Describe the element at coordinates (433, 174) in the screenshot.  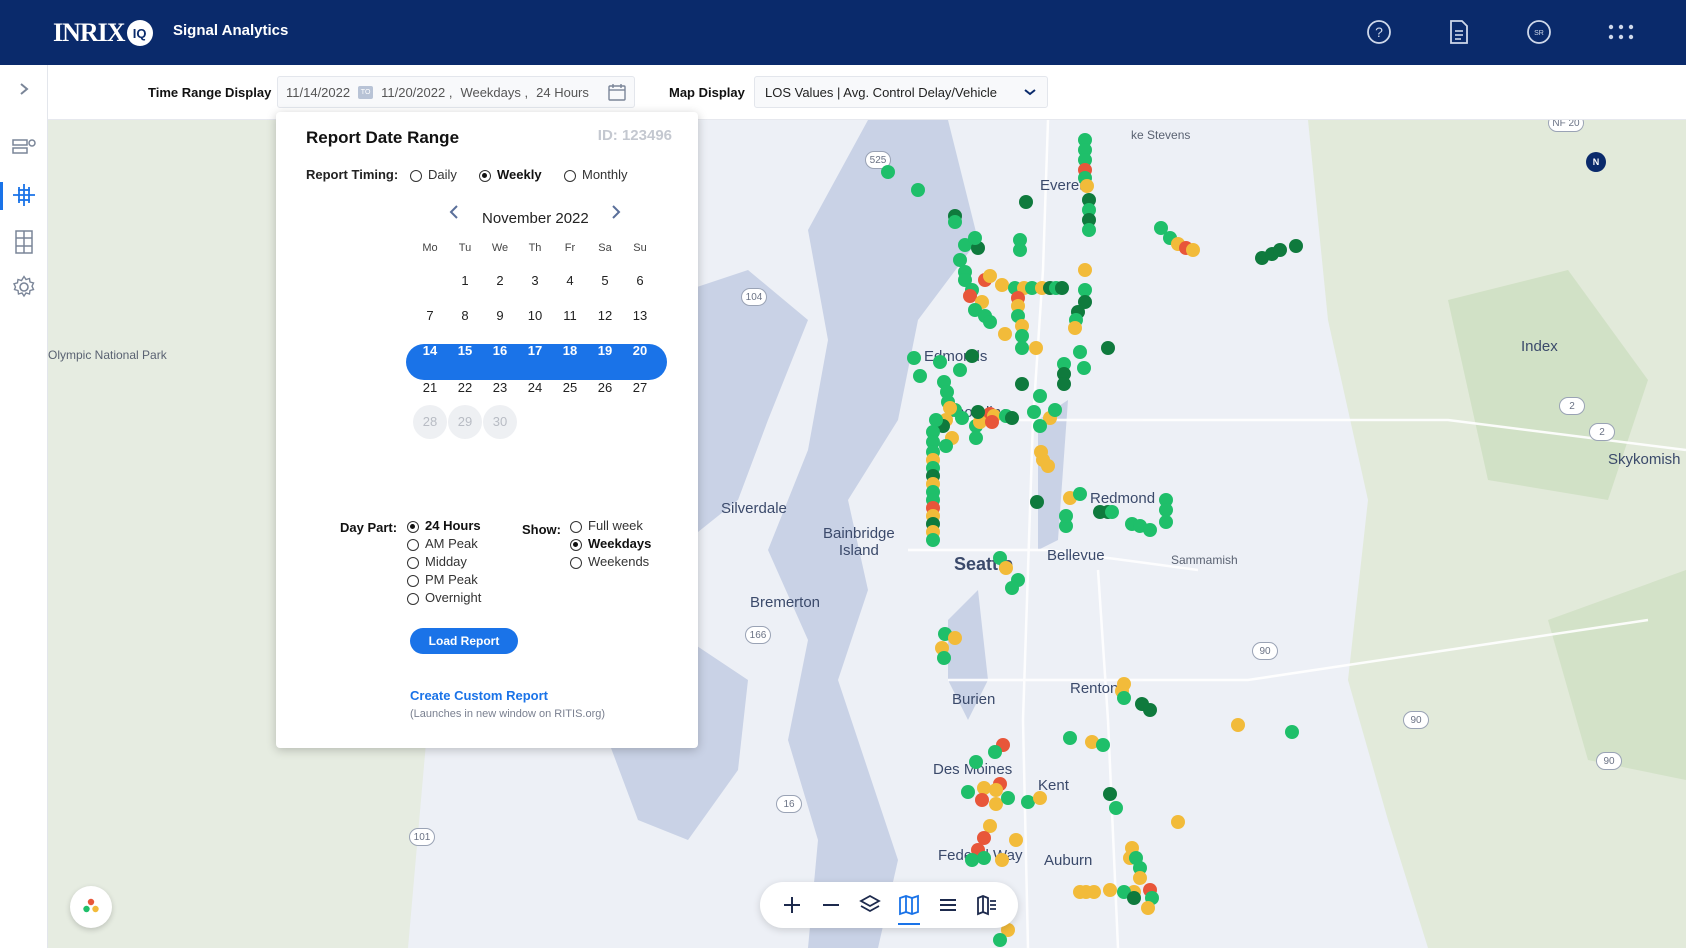
I see `timing-option-daily: Daily` at that location.